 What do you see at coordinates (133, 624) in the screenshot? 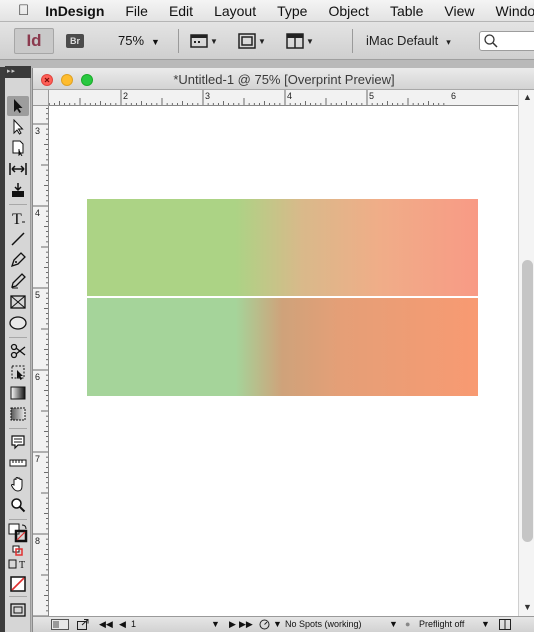
I see `page-number-field: 1` at bounding box center [133, 624].